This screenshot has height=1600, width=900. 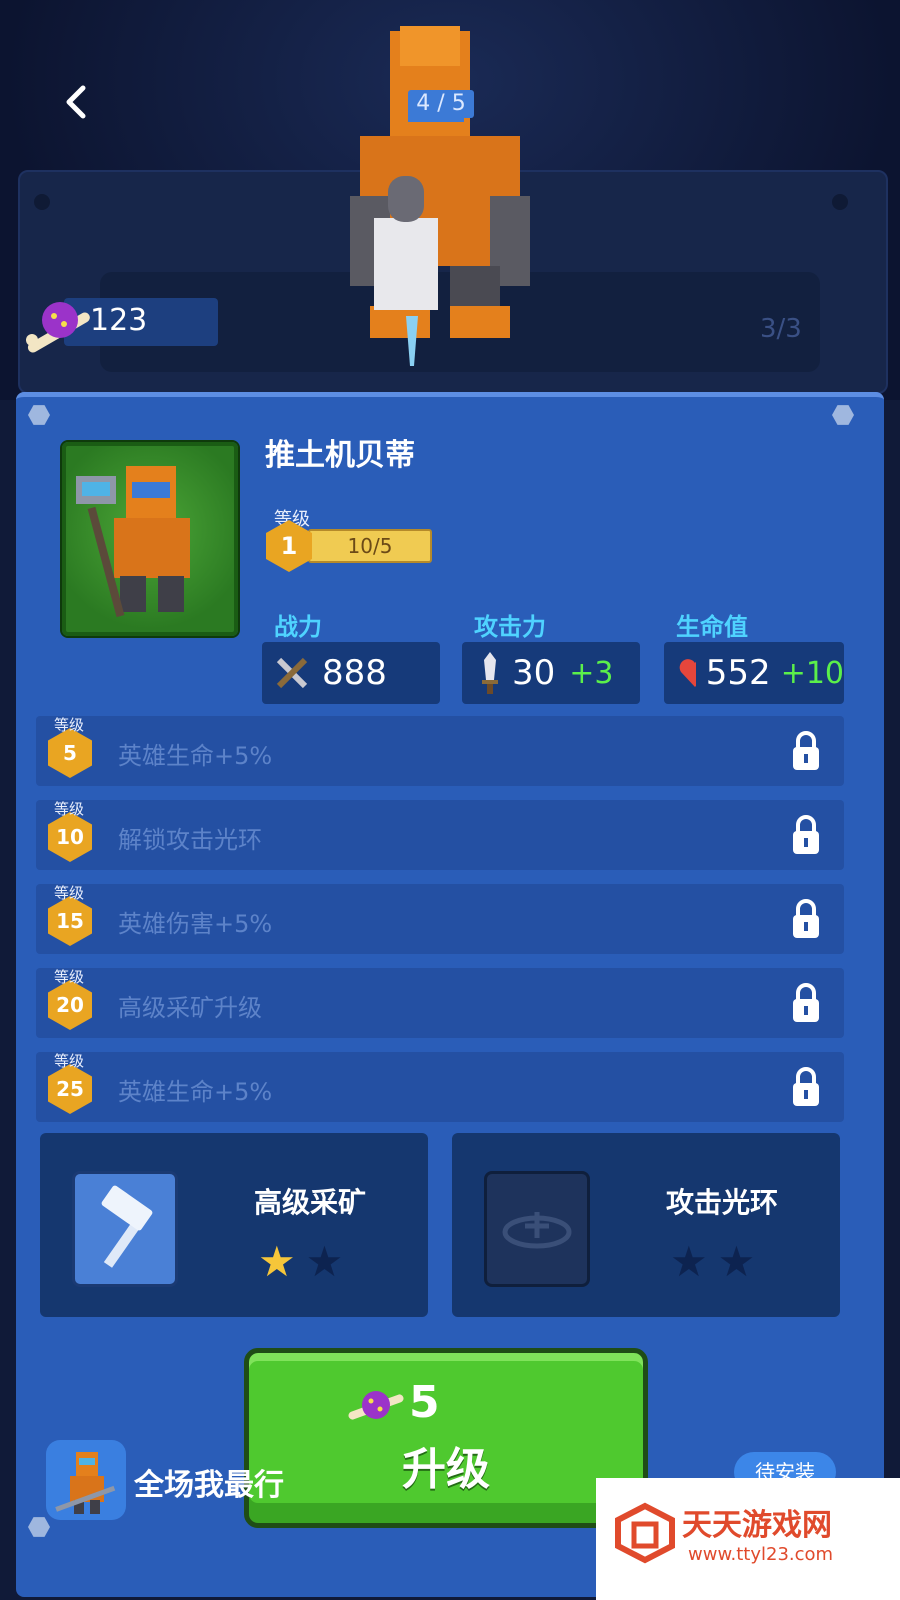 I want to click on unlock-level-badge: 5, so click(x=70, y=753).